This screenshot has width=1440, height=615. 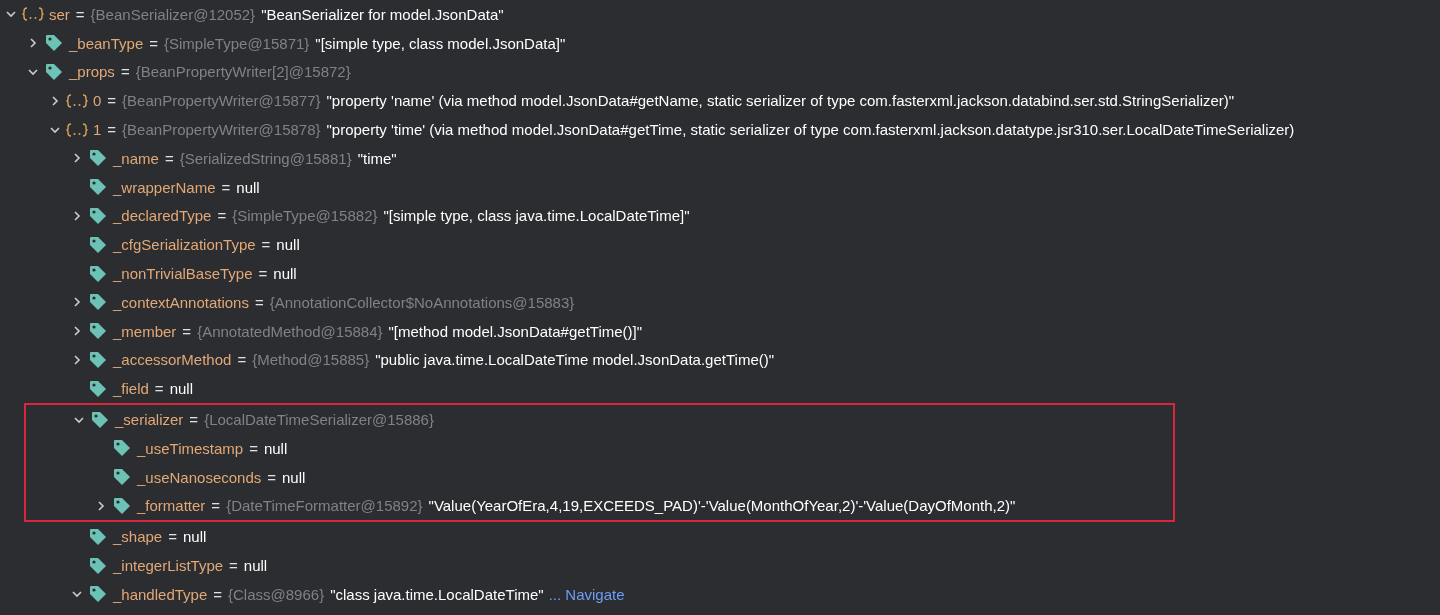 What do you see at coordinates (311, 360) in the screenshot?
I see `type-label: {Method@15885}` at bounding box center [311, 360].